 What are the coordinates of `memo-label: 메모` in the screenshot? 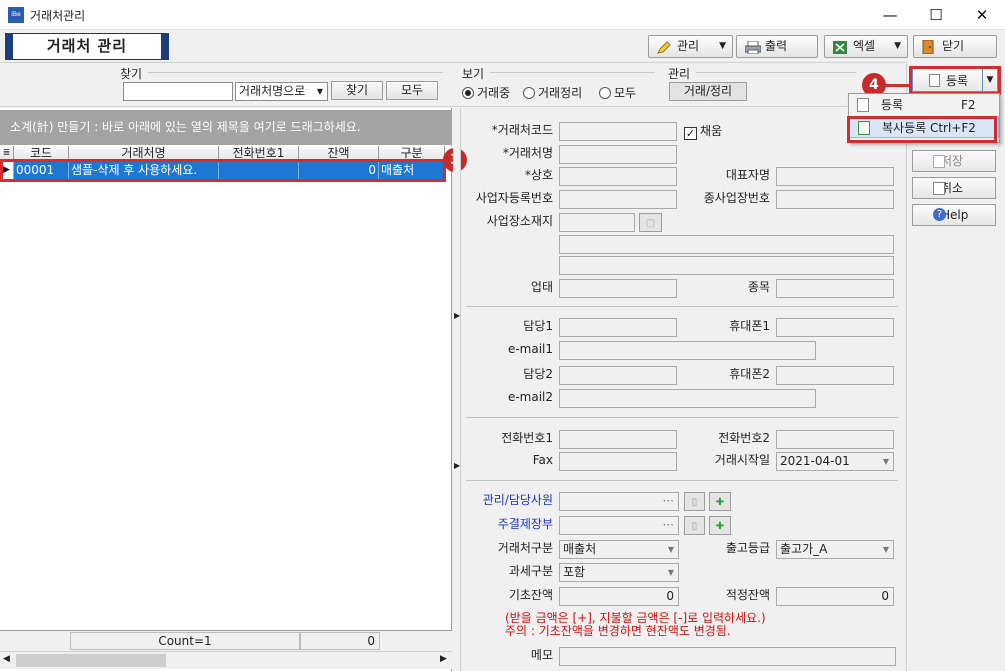 It's located at (541, 655).